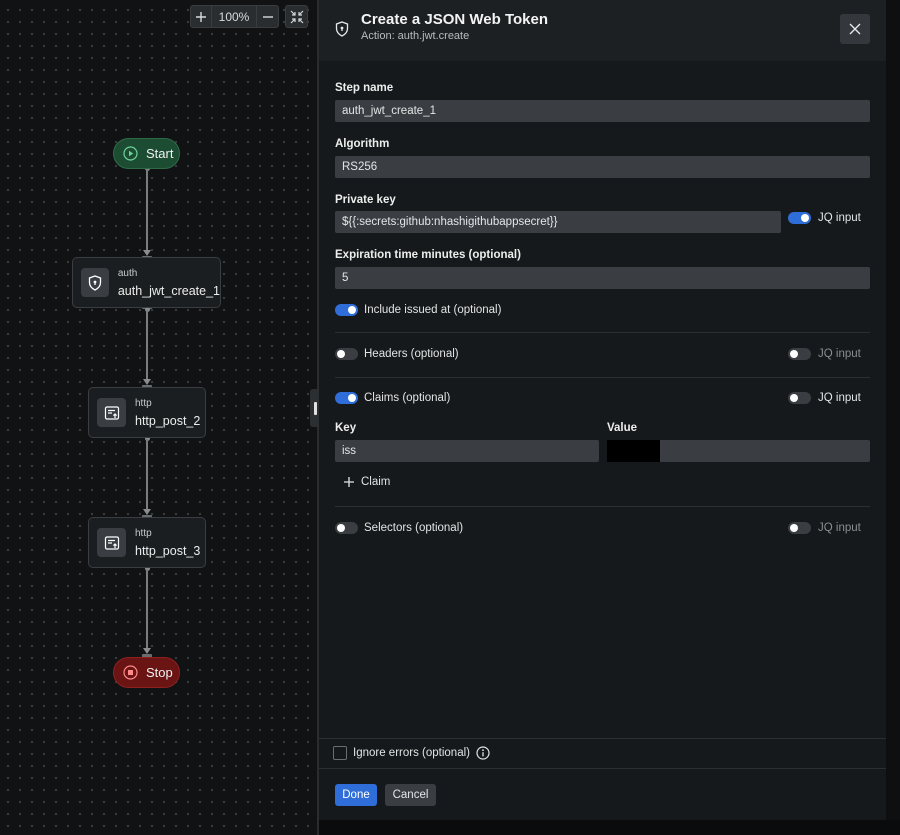 The height and width of the screenshot is (835, 900). I want to click on start-node: Start, so click(146, 153).